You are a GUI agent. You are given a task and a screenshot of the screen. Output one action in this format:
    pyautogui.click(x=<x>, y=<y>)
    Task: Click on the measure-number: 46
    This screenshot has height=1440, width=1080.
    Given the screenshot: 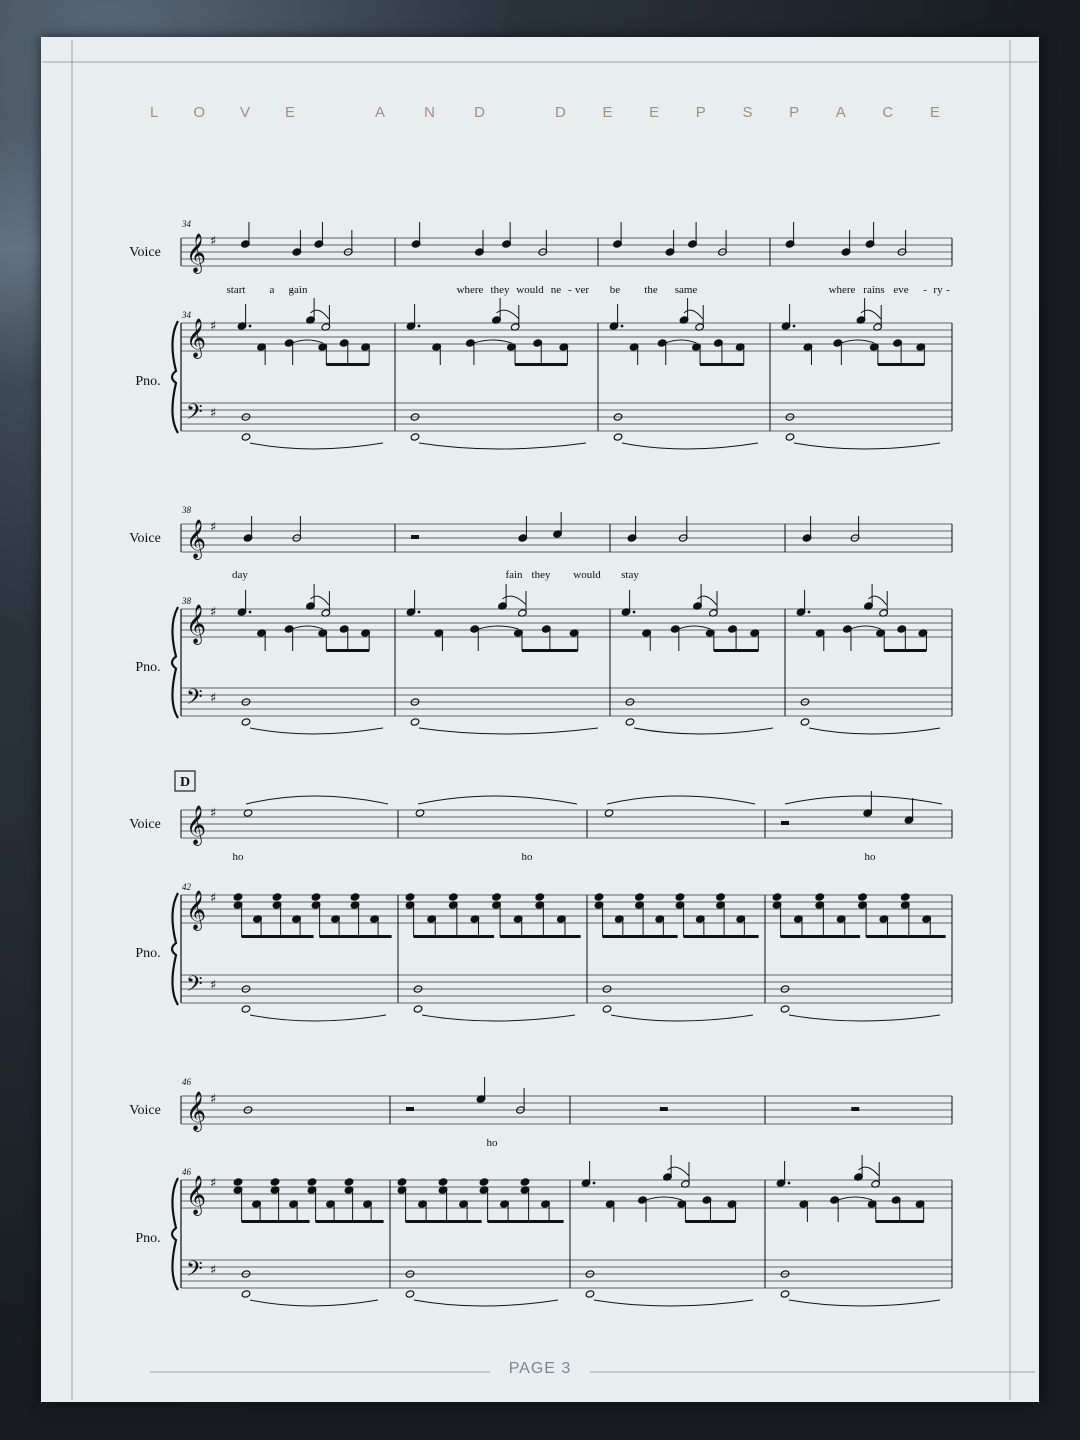 What is the action you would take?
    pyautogui.click(x=187, y=1082)
    